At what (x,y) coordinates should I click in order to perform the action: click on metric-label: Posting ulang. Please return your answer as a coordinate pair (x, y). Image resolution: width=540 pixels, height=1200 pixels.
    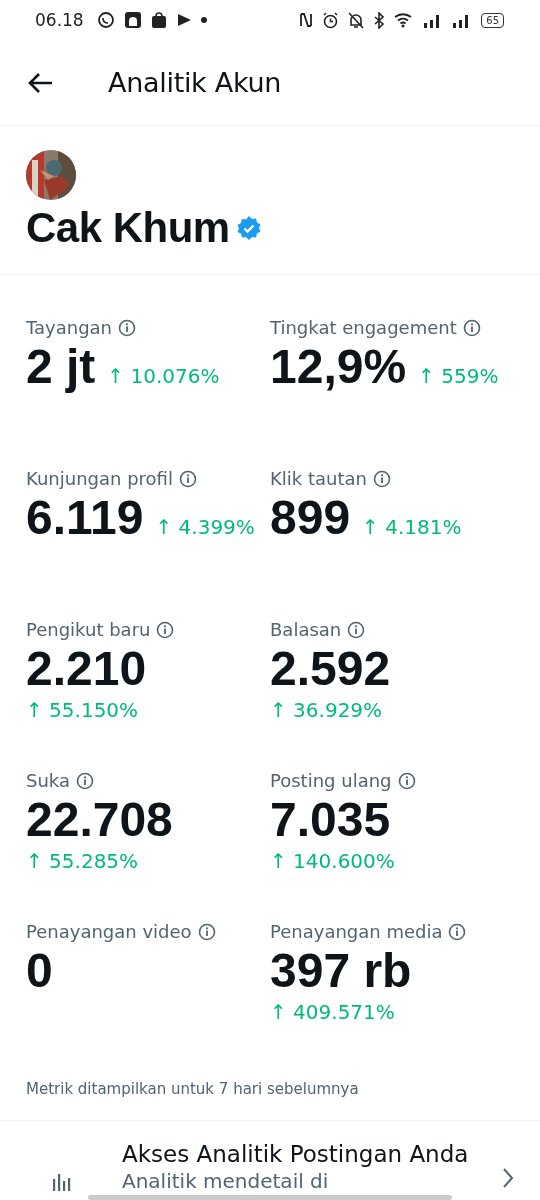
    Looking at the image, I should click on (331, 780).